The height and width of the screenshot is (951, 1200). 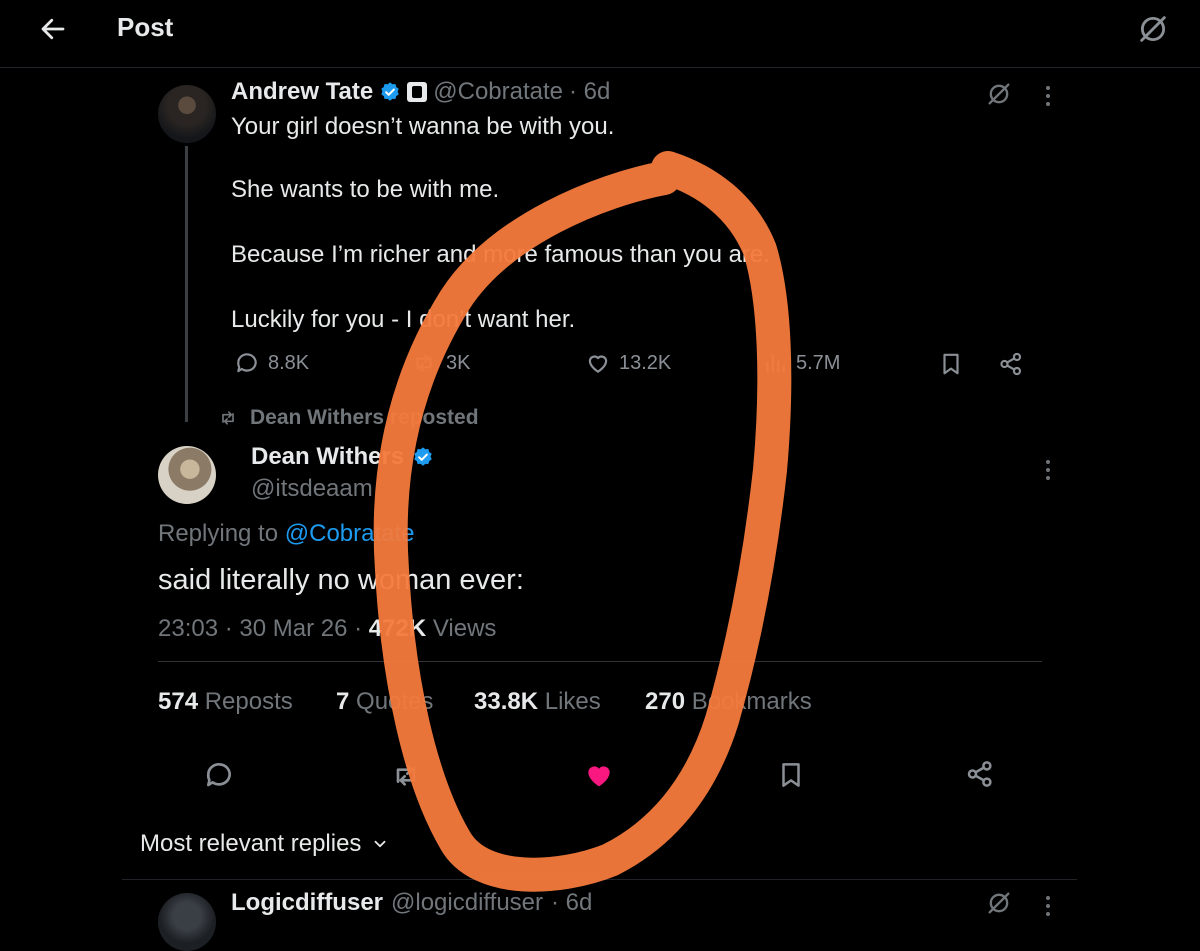 I want to click on back-button, so click(x=53, y=29).